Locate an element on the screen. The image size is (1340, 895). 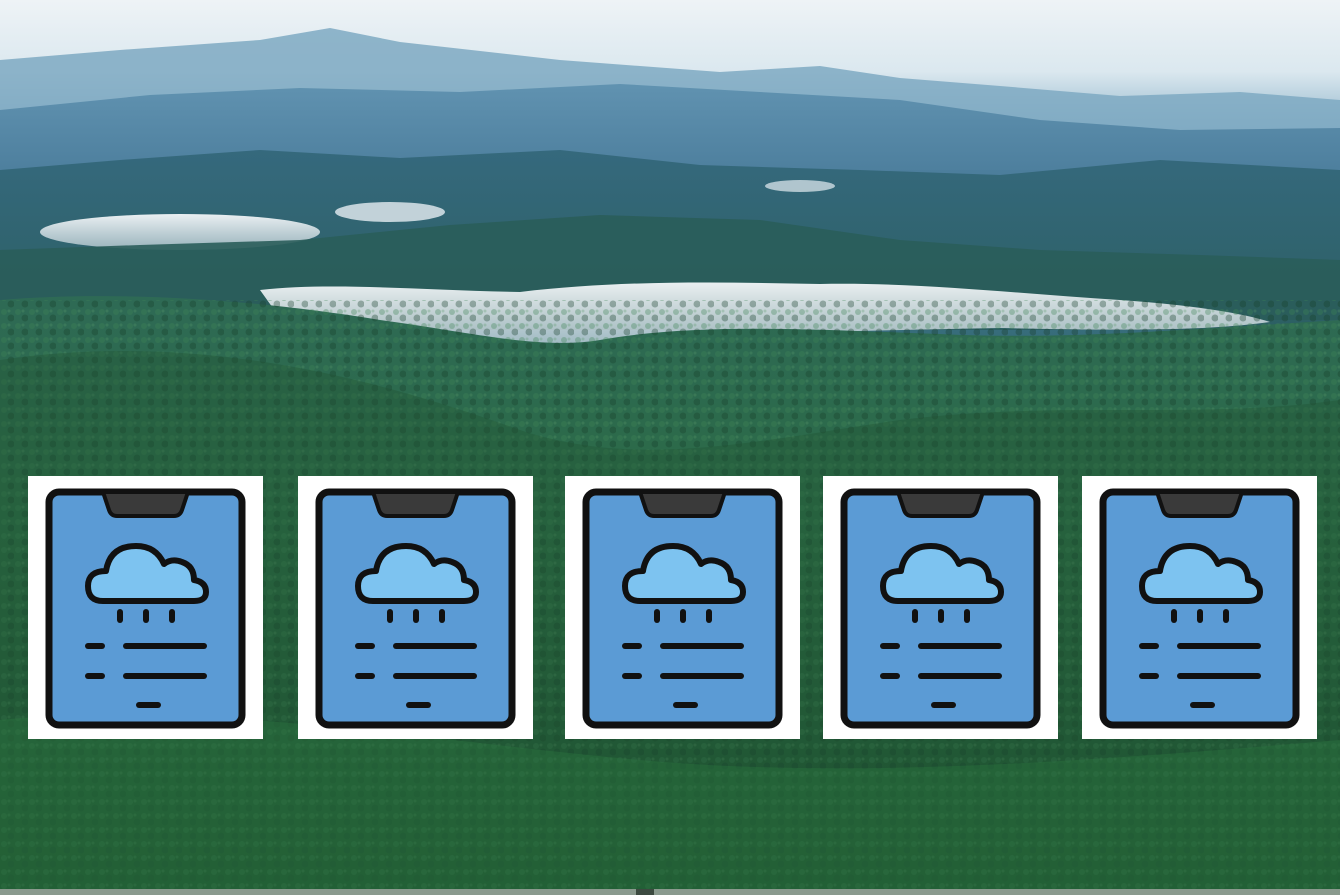
bottom-scrollbar is located at coordinates (670, 892).